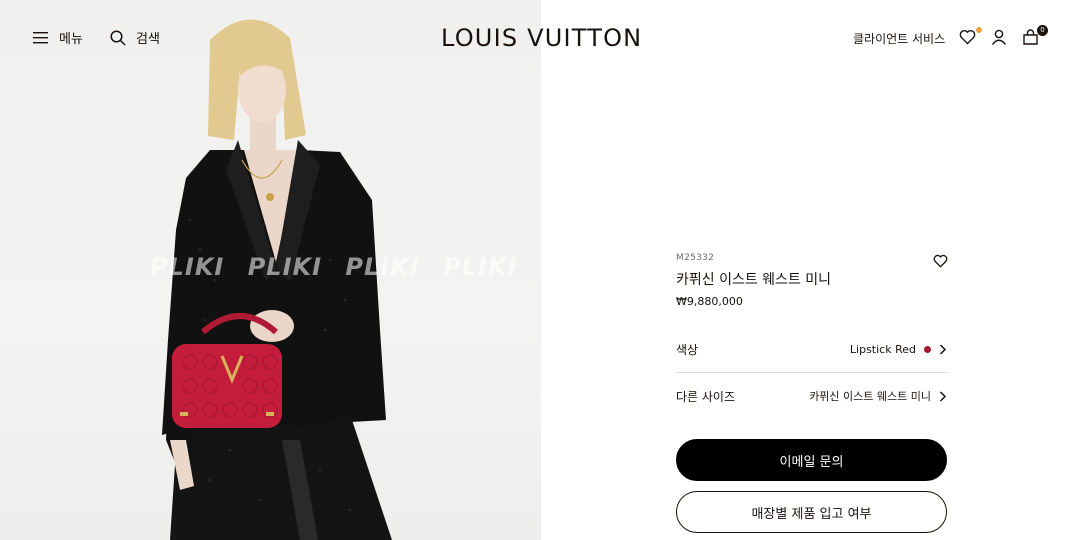 This screenshot has width=1080, height=540. What do you see at coordinates (706, 396) in the screenshot?
I see `size-label: 다른 사이즈` at bounding box center [706, 396].